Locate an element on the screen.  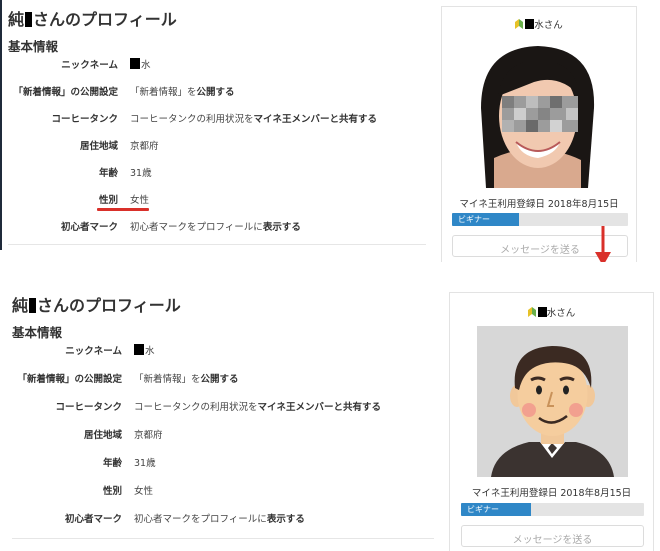
face-mosaic is located at coordinates (540, 114).